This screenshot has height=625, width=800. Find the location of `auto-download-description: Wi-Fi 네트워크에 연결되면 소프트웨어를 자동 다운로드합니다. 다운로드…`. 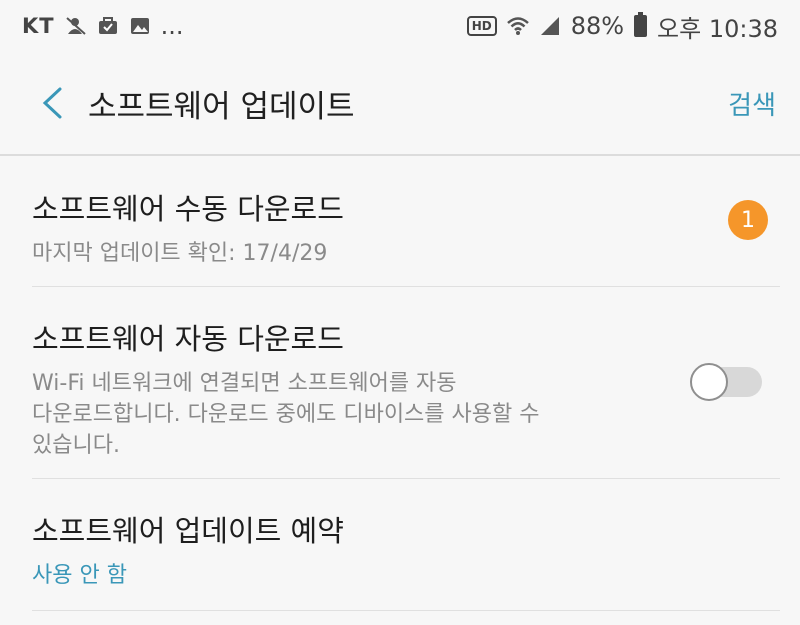

auto-download-description: Wi-Fi 네트워크에 연결되면 소프트웨어를 자동 다운로드합니다. 다운로드… is located at coordinates (352, 414).